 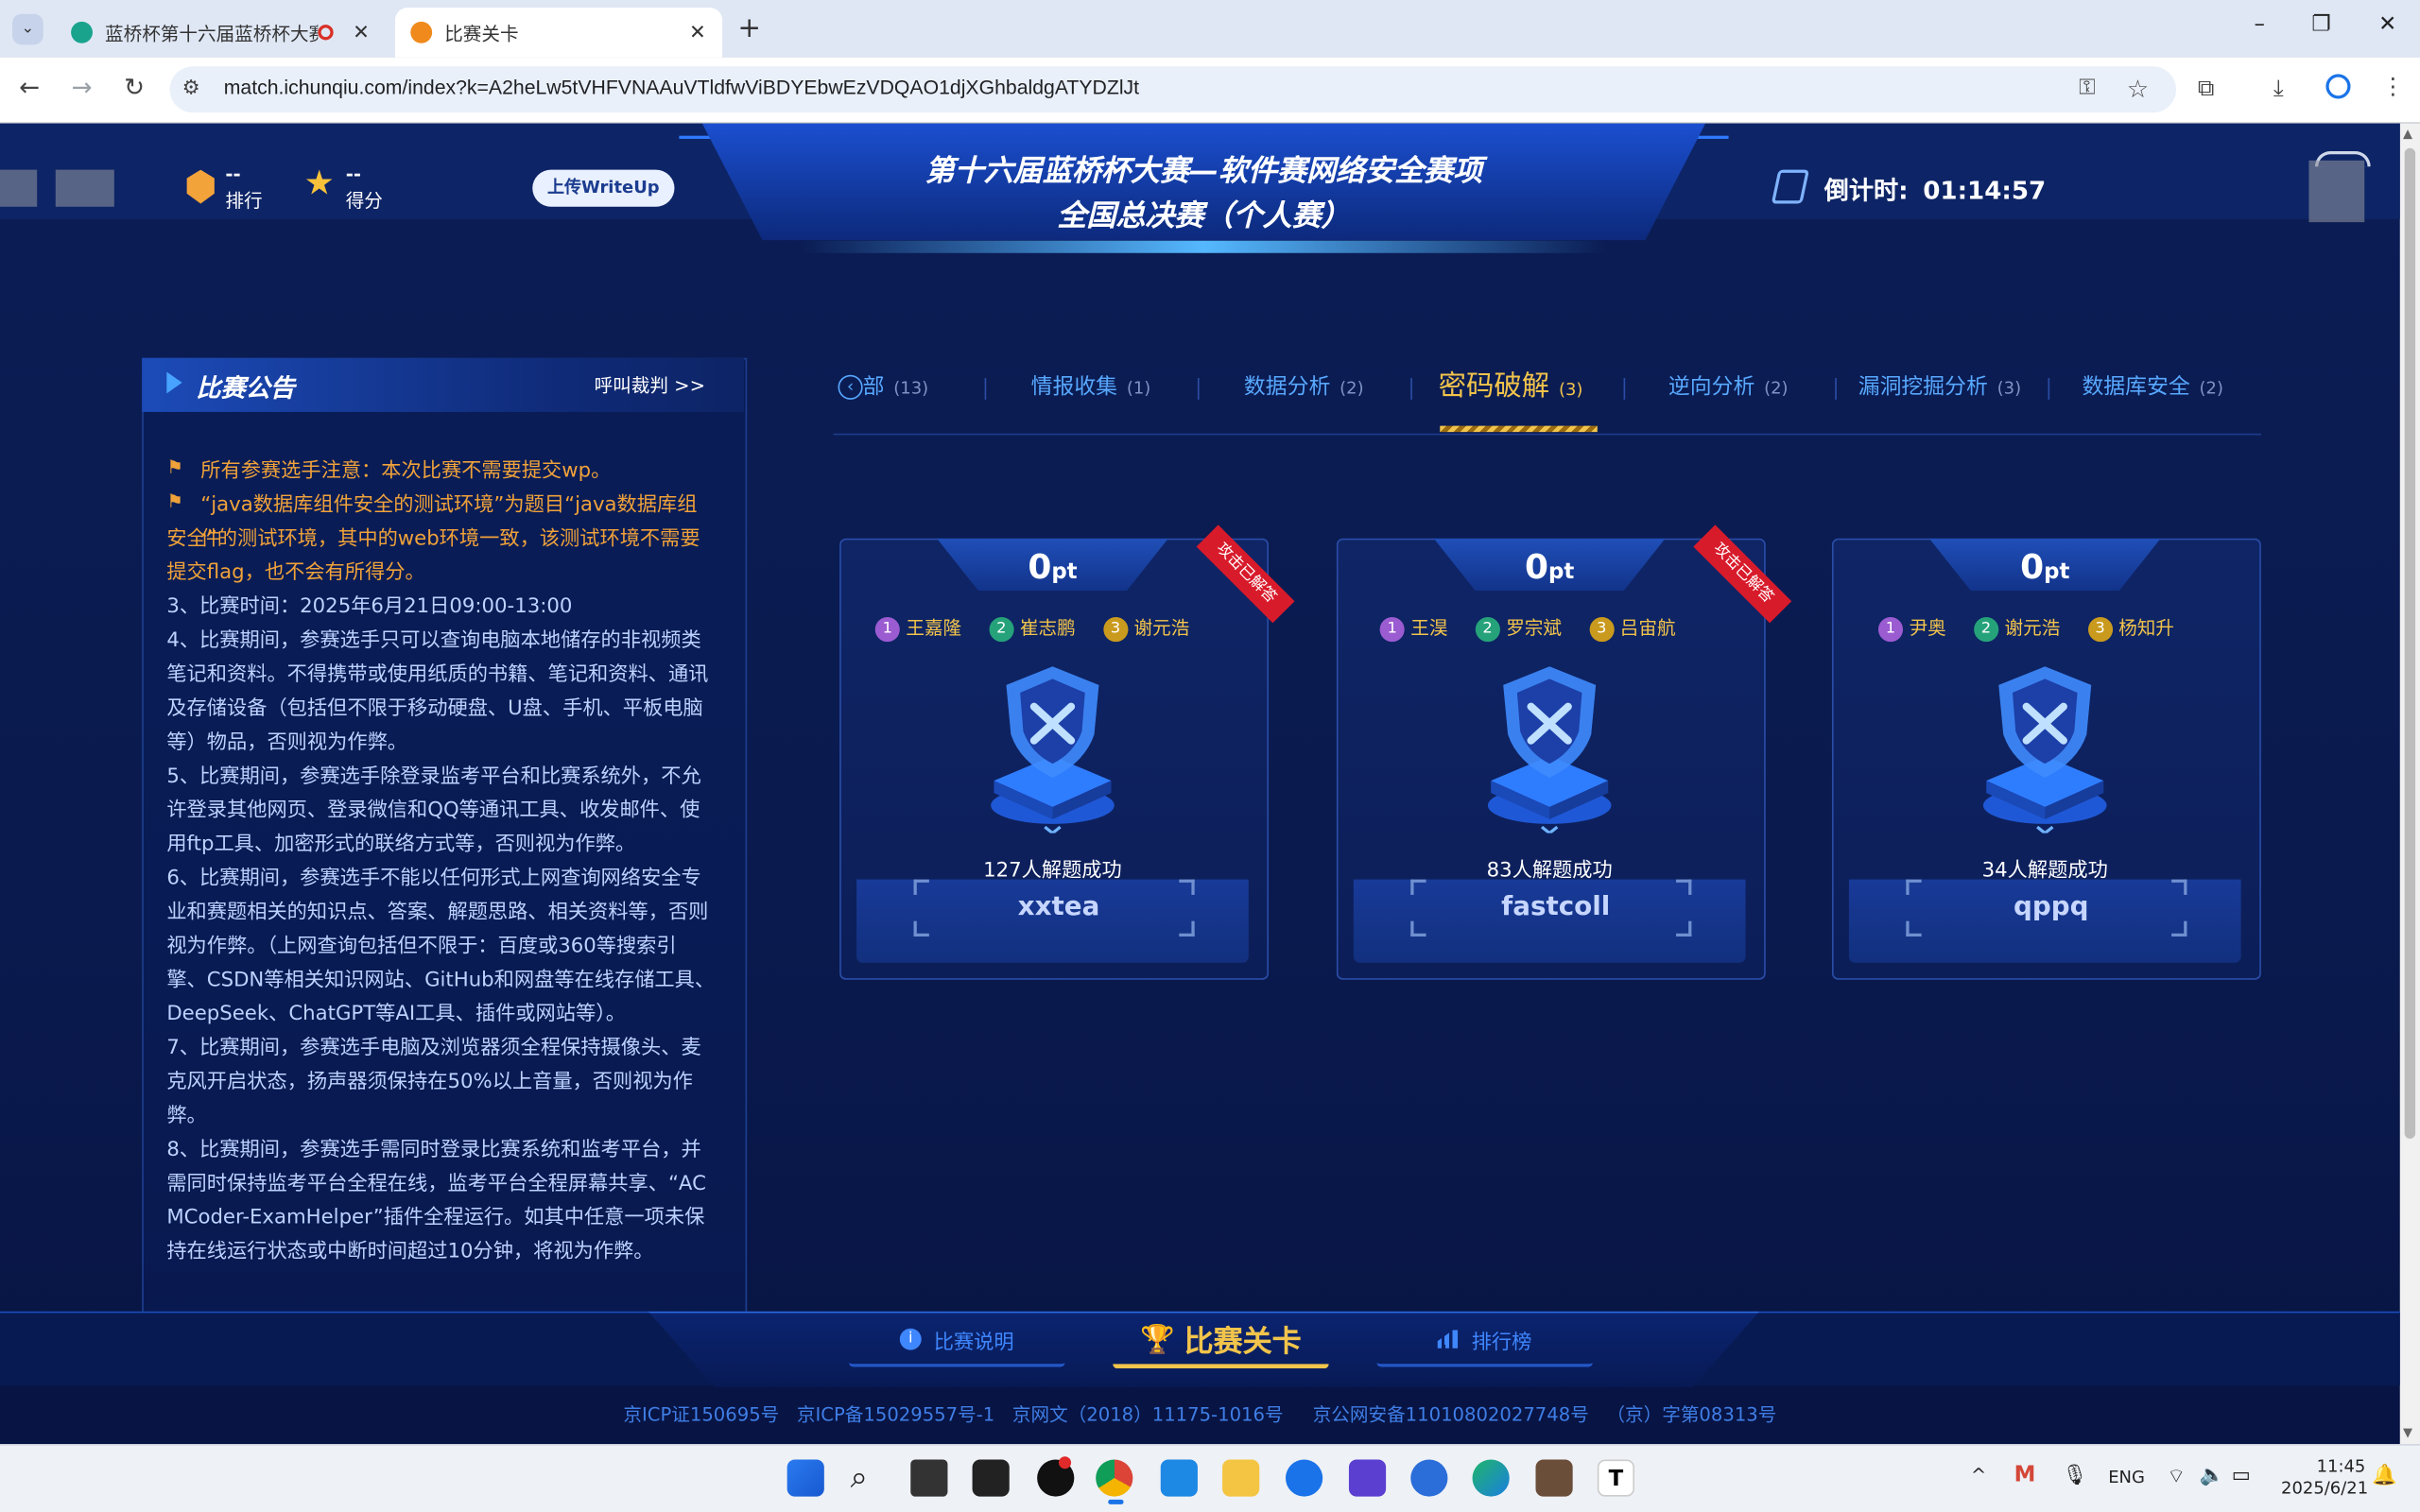 What do you see at coordinates (1198, 388) in the screenshot?
I see `category-separator` at bounding box center [1198, 388].